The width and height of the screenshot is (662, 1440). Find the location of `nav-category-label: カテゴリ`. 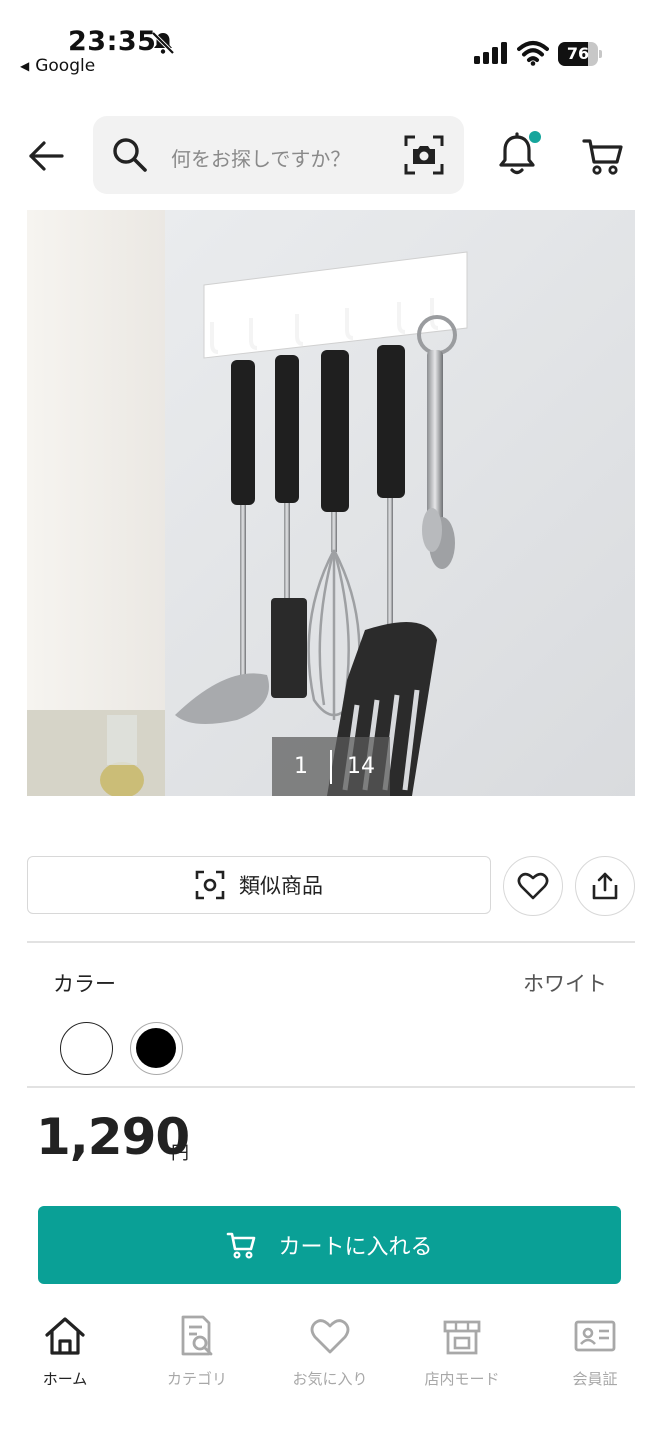

nav-category-label: カテゴリ is located at coordinates (196, 1379).